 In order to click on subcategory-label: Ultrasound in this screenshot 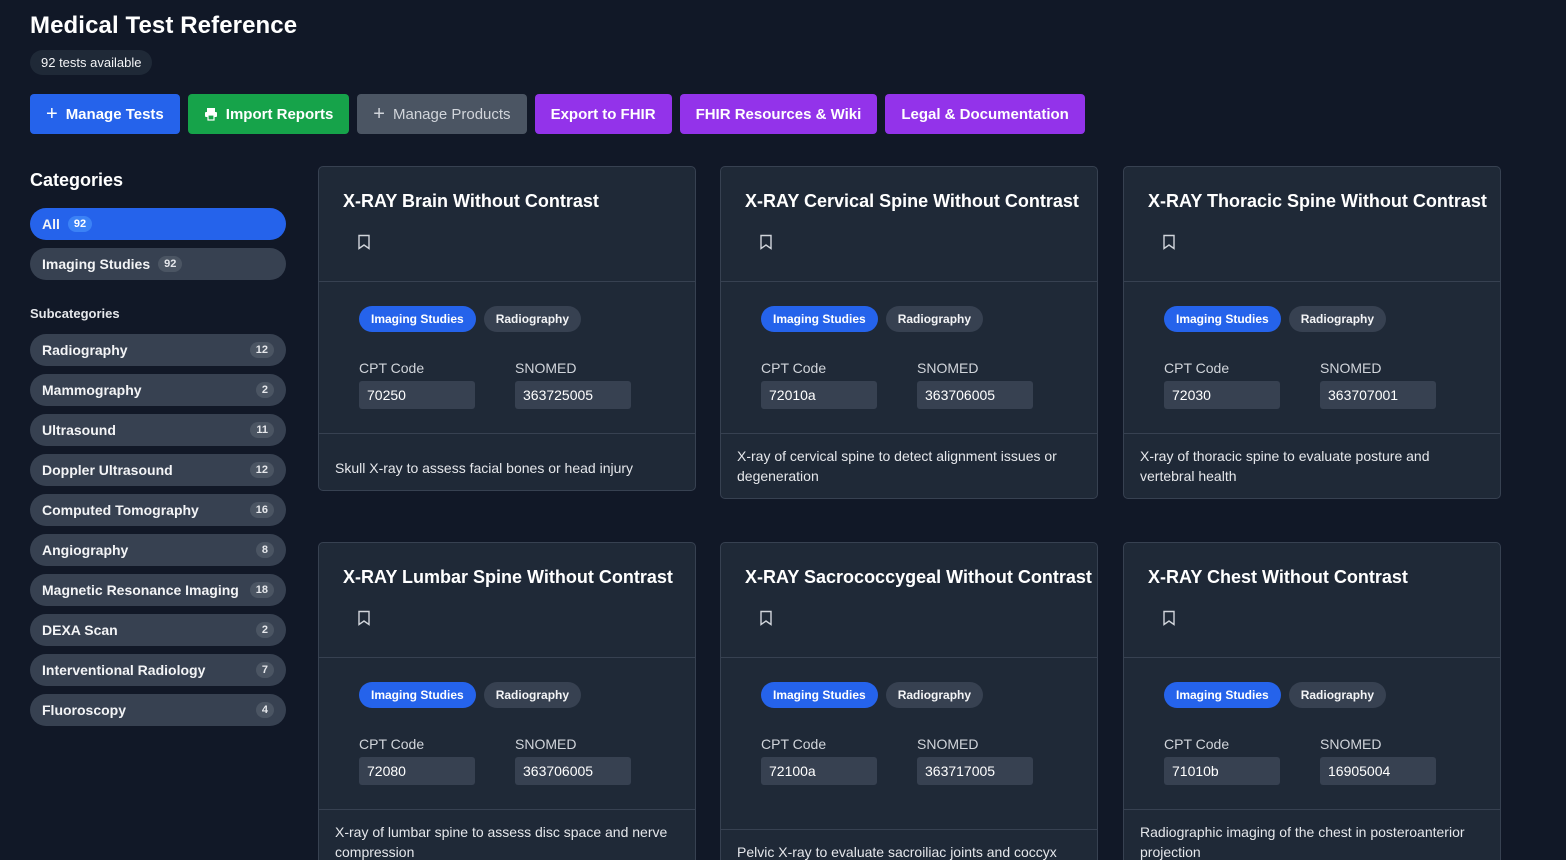, I will do `click(79, 430)`.